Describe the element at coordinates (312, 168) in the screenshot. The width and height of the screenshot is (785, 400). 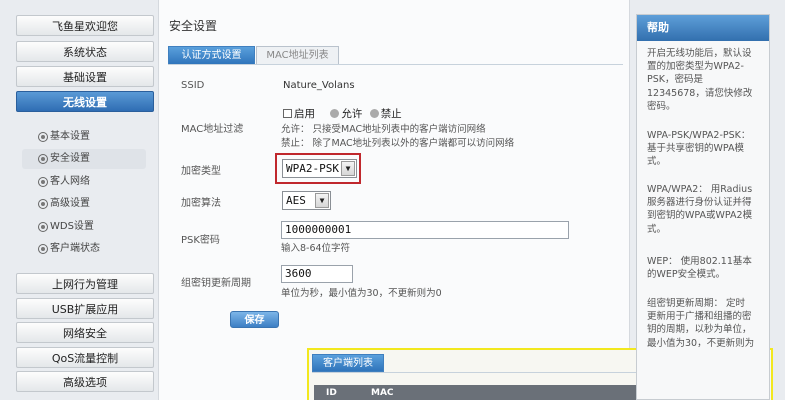
I see `encrypt-type-value: WPA2-PSK` at that location.